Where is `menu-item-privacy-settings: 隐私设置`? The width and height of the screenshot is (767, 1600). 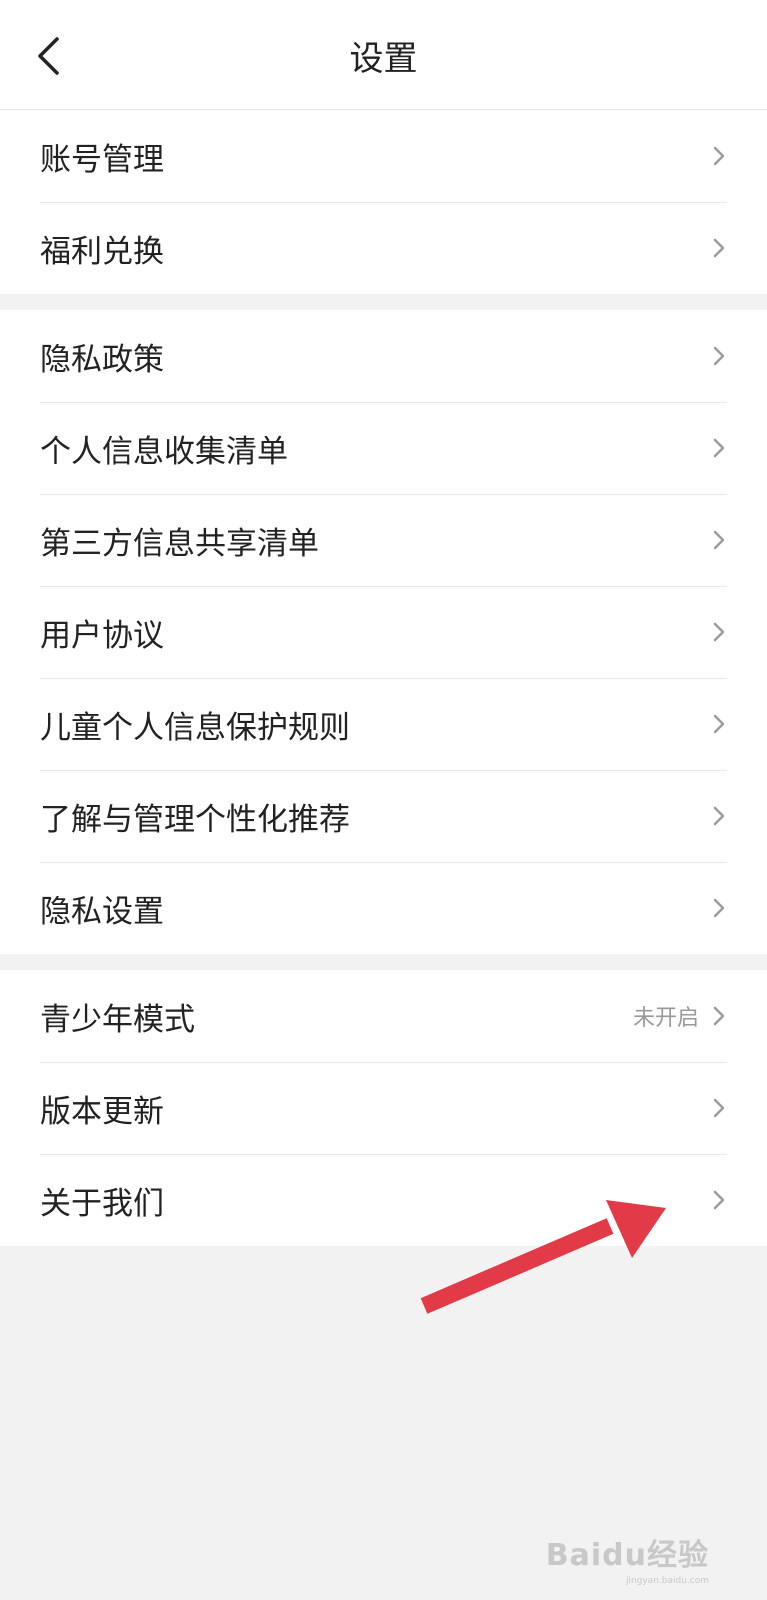
menu-item-privacy-settings: 隐私设置 is located at coordinates (383, 908).